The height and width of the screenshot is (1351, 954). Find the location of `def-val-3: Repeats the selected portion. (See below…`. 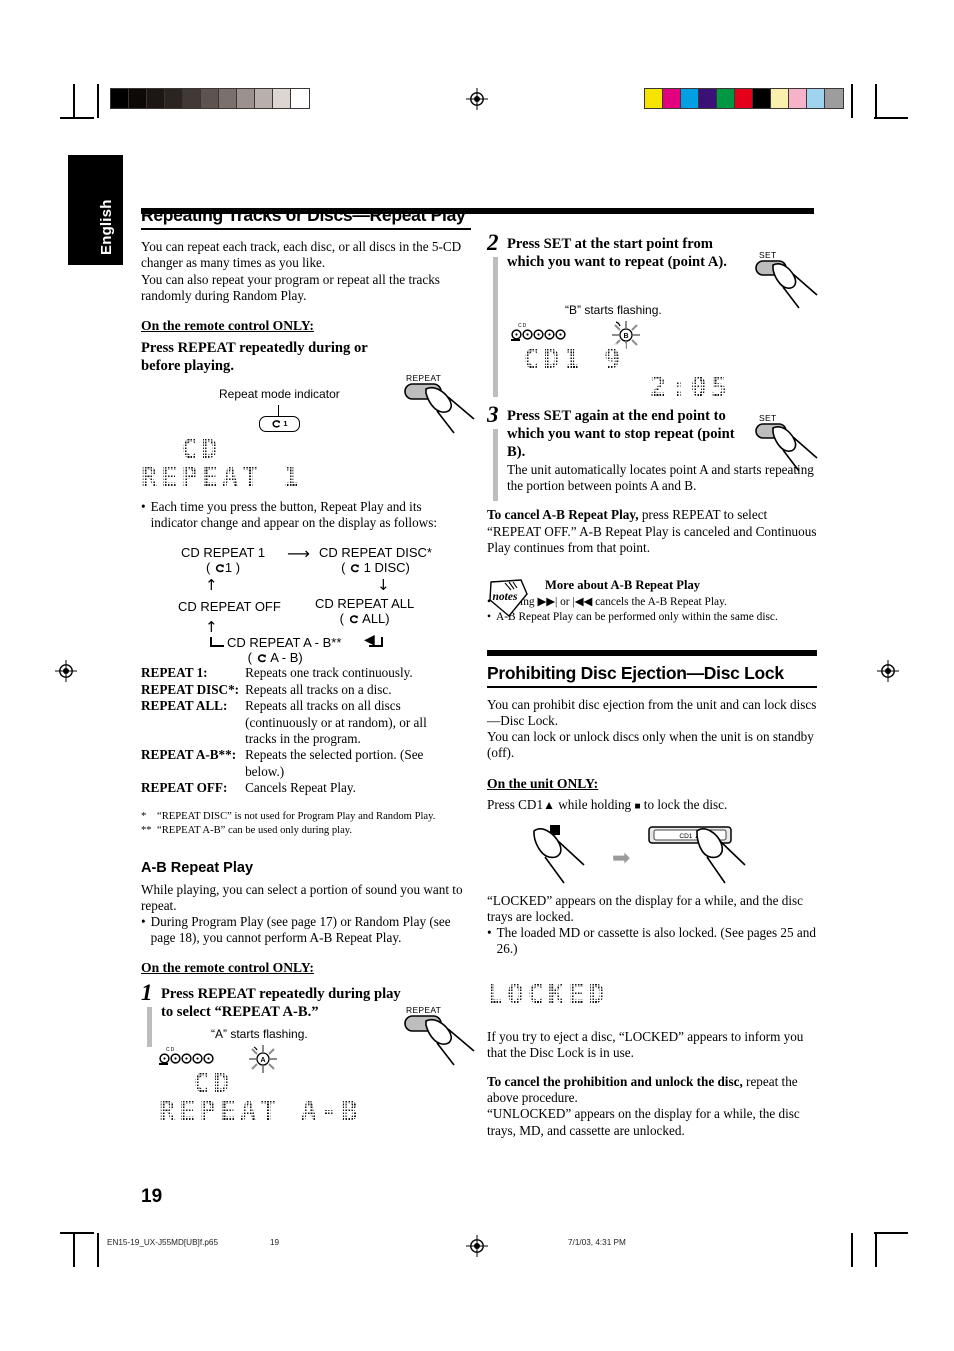

def-val-3: Repeats the selected portion. (See below… is located at coordinates (334, 763).